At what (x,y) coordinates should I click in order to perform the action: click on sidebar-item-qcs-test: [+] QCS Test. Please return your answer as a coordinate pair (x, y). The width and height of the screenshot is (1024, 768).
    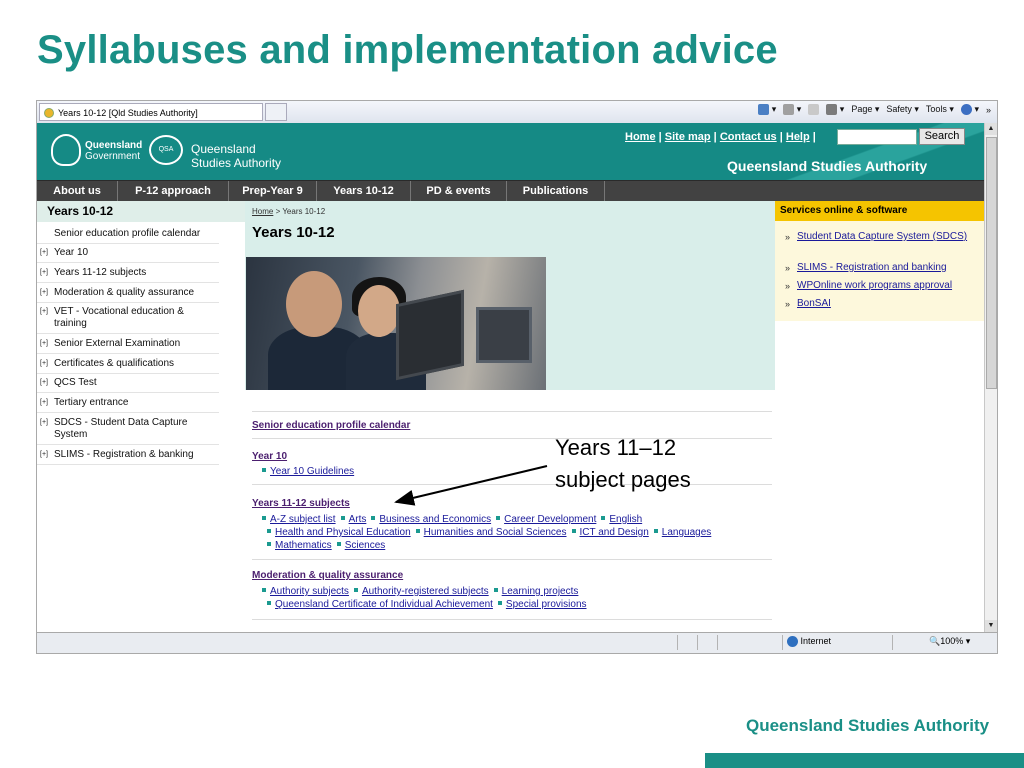
    Looking at the image, I should click on (128, 385).